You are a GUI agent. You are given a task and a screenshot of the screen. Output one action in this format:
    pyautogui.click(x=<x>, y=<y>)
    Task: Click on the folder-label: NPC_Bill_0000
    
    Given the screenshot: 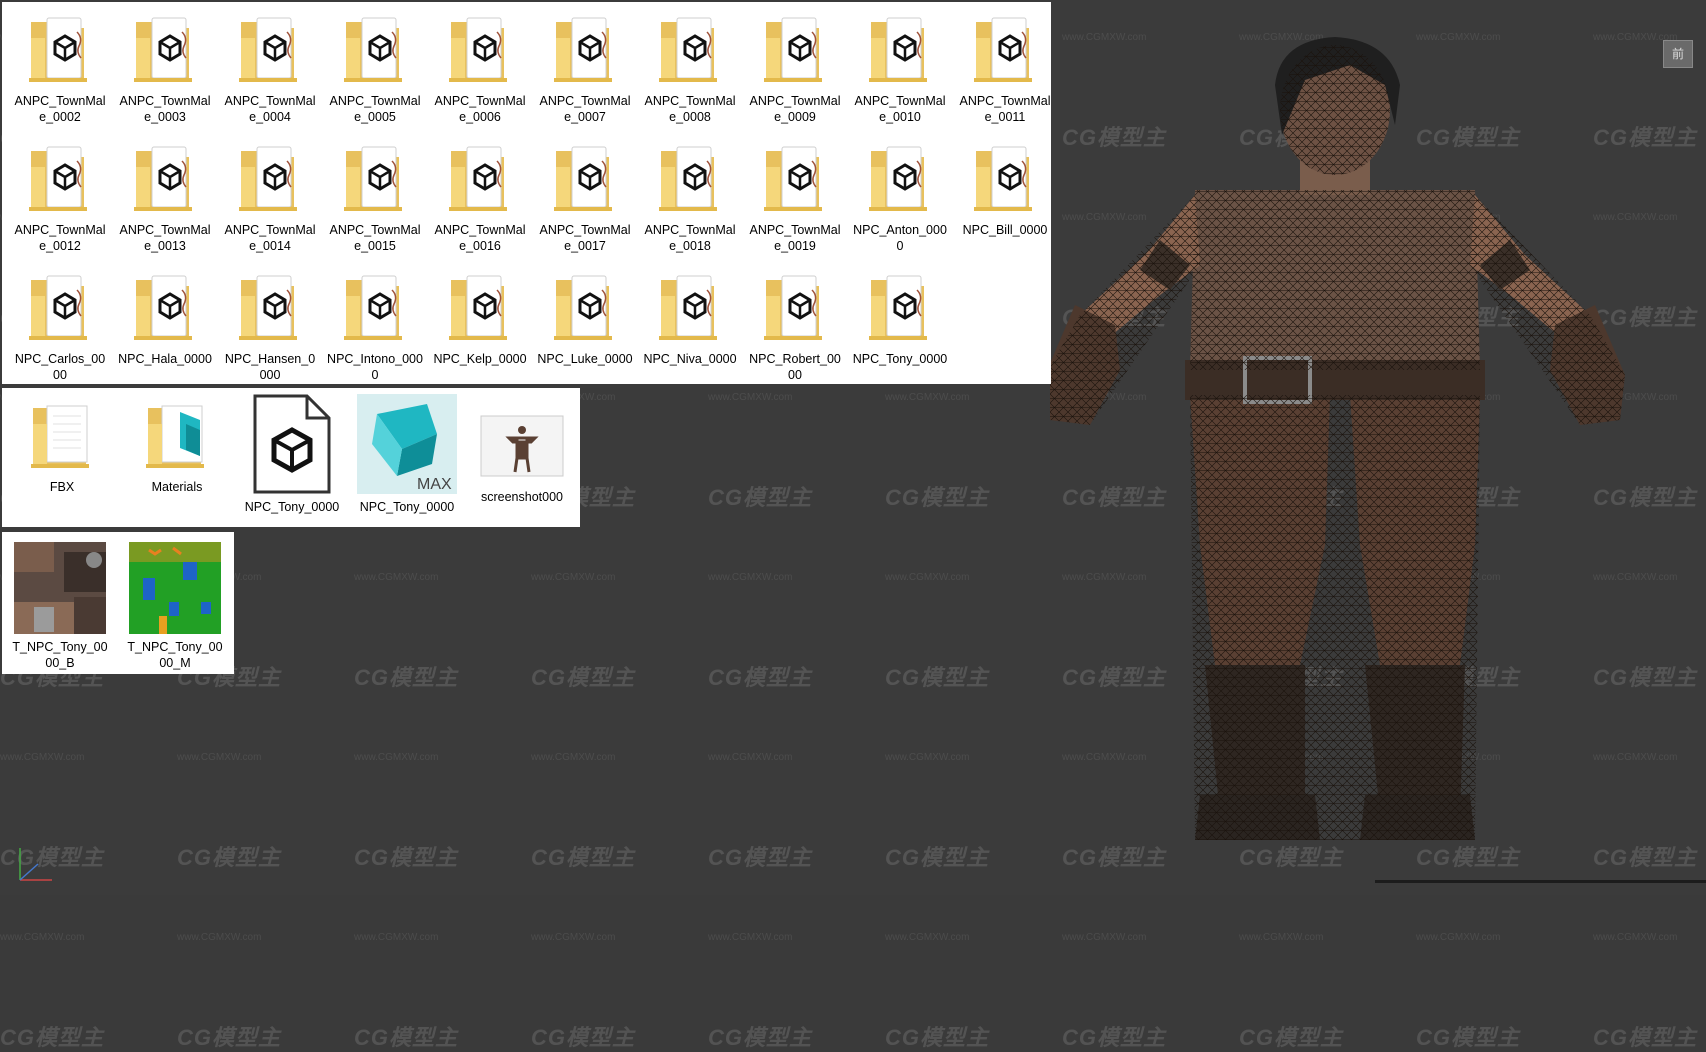 What is the action you would take?
    pyautogui.click(x=1005, y=230)
    